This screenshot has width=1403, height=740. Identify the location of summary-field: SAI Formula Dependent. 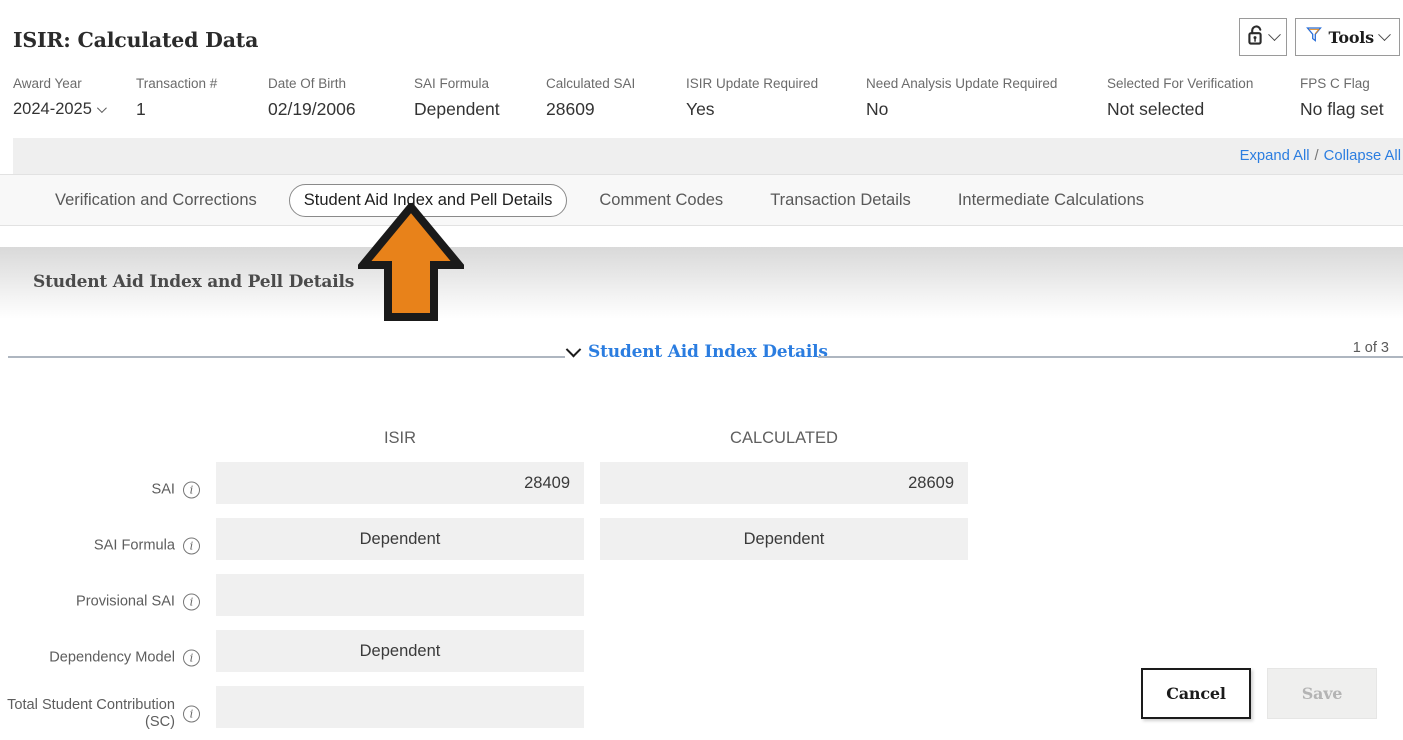
(457, 97).